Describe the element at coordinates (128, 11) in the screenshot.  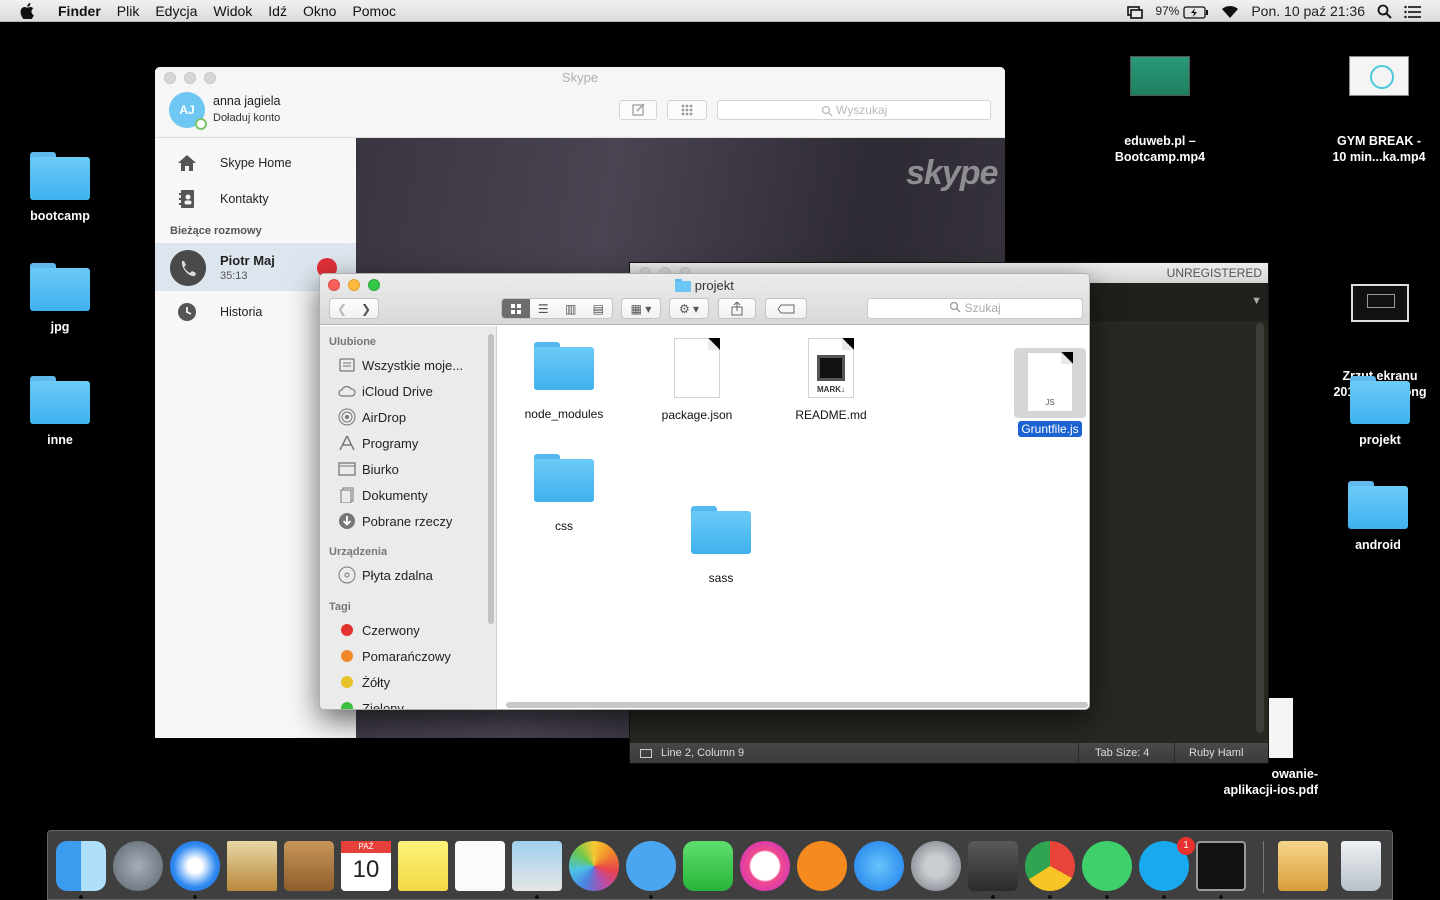
I see `menu-plik: Plik` at that location.